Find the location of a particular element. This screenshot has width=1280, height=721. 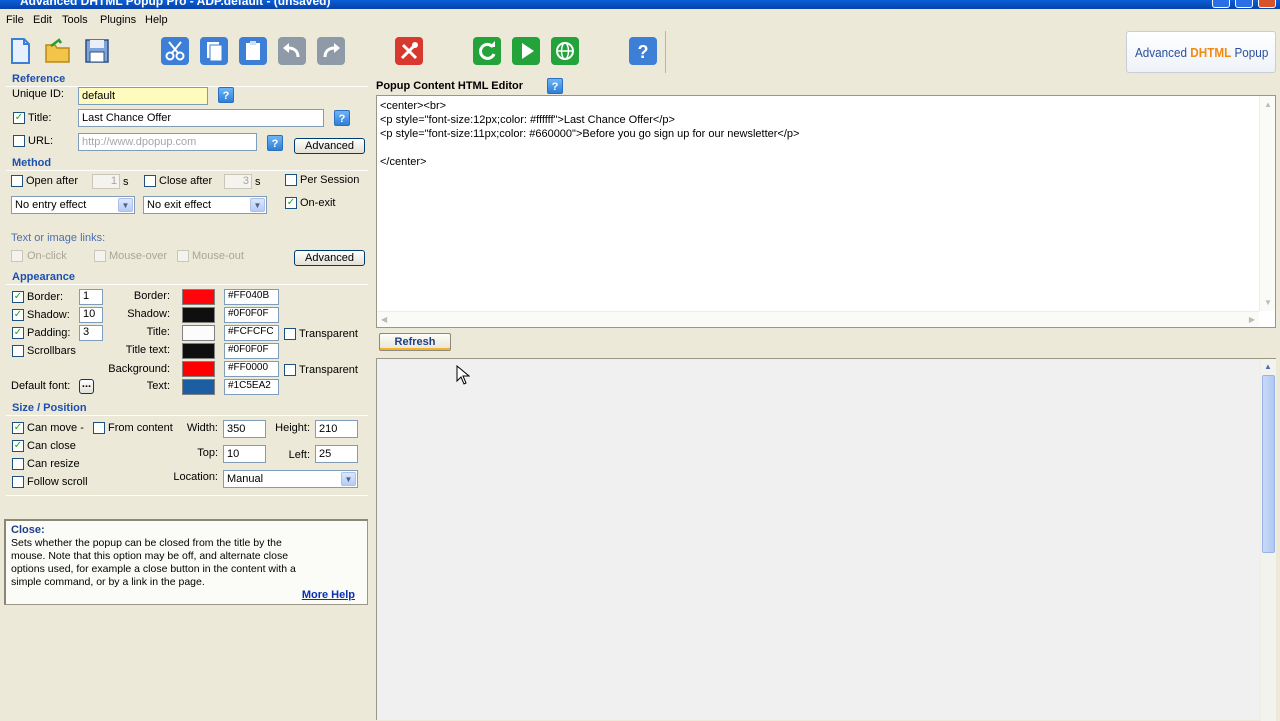

help-icon-editor: ? is located at coordinates (555, 86).